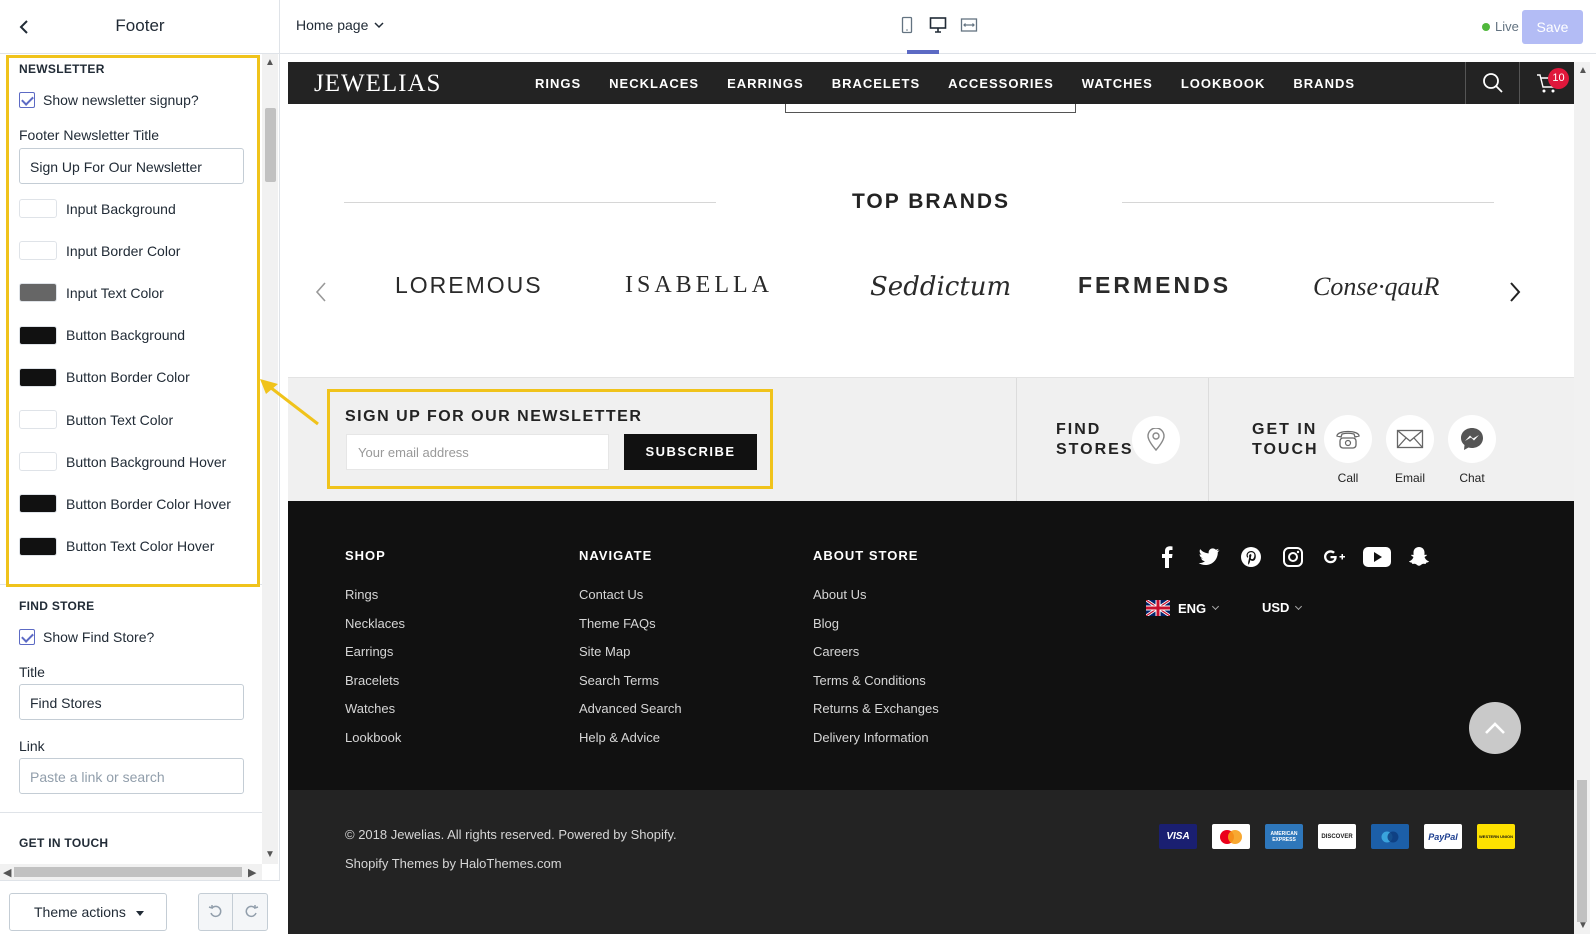 The image size is (1596, 934). I want to click on menu-item-watches: WATCHES, so click(1117, 83).